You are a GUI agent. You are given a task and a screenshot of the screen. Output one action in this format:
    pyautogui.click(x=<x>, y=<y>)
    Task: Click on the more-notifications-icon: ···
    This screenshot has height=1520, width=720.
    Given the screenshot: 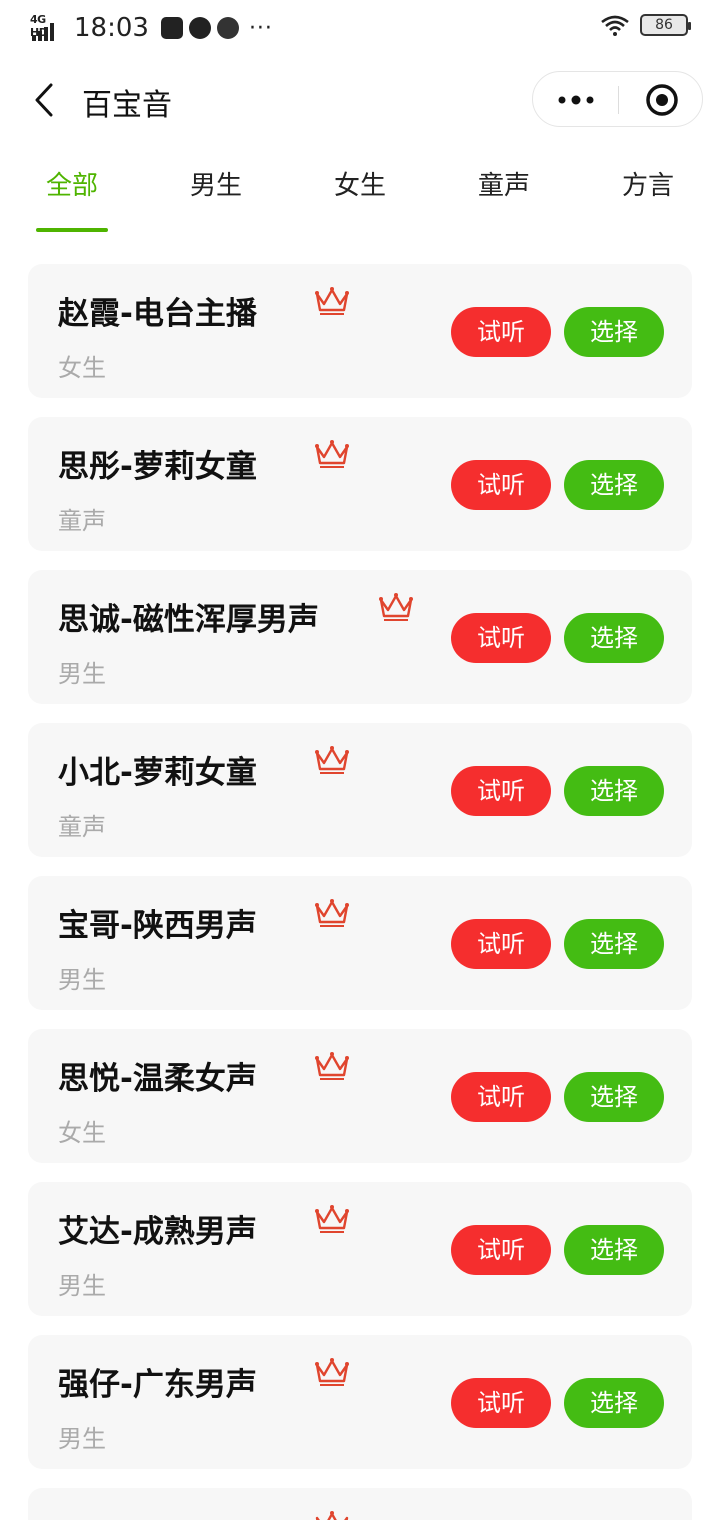 What is the action you would take?
    pyautogui.click(x=260, y=28)
    